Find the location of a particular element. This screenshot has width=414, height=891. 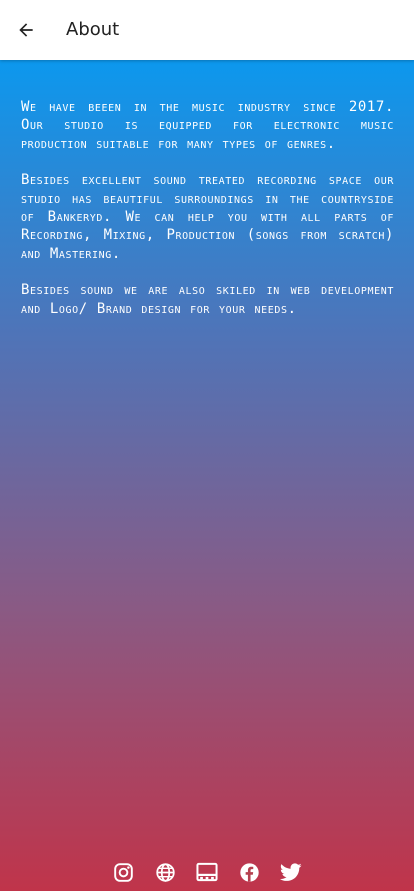

back-button is located at coordinates (26, 30).